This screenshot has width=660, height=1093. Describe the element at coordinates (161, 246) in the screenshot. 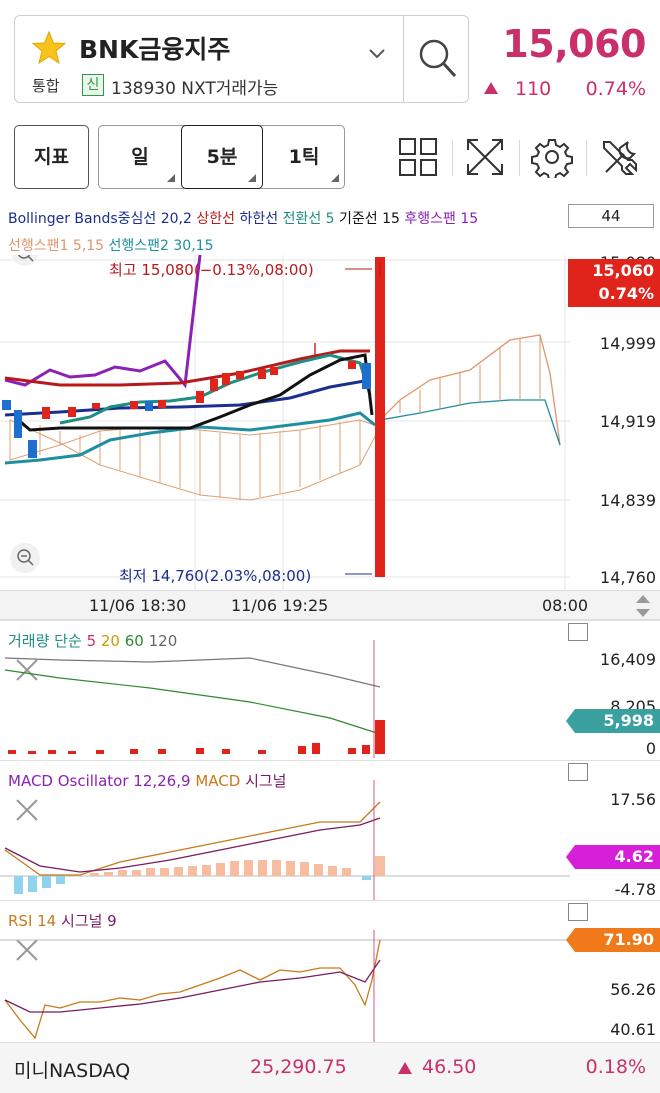

I see `legend-span2: 선행스팬2 30,15` at that location.